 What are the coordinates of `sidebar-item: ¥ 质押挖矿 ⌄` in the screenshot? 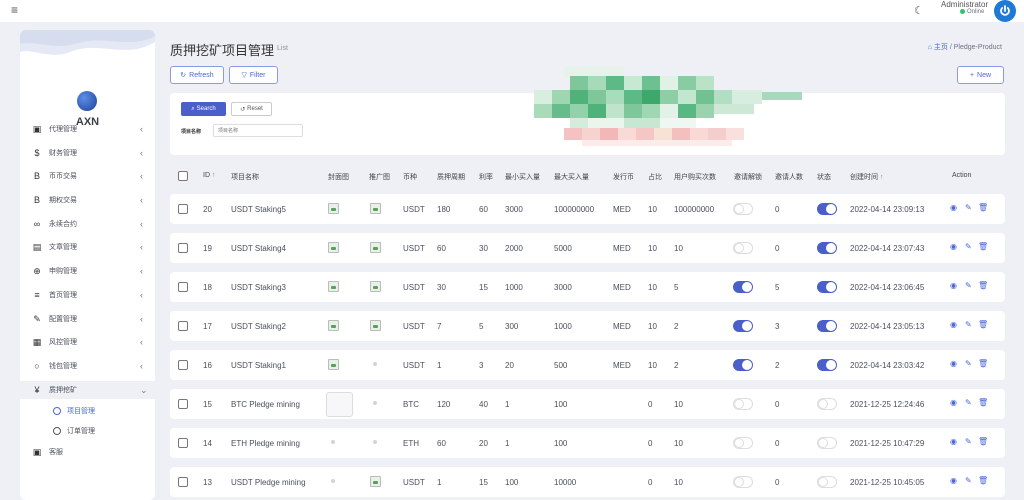 It's located at (87, 390).